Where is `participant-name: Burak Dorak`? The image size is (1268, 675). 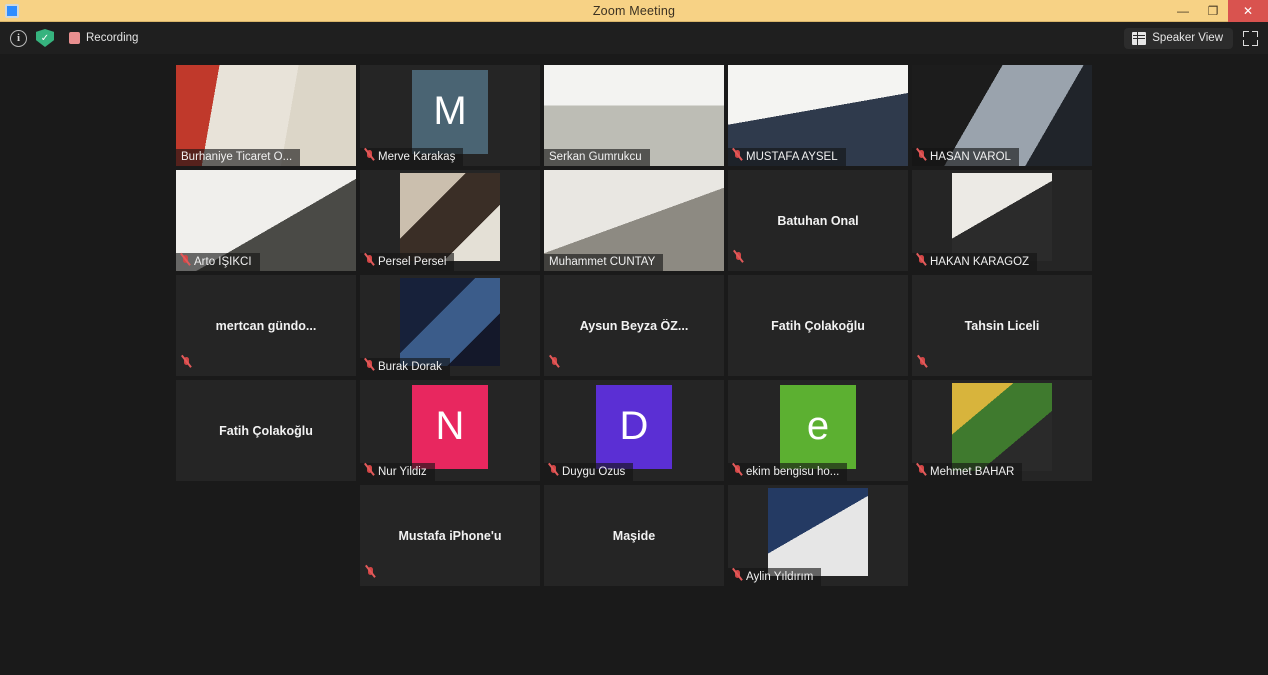 participant-name: Burak Dorak is located at coordinates (410, 366).